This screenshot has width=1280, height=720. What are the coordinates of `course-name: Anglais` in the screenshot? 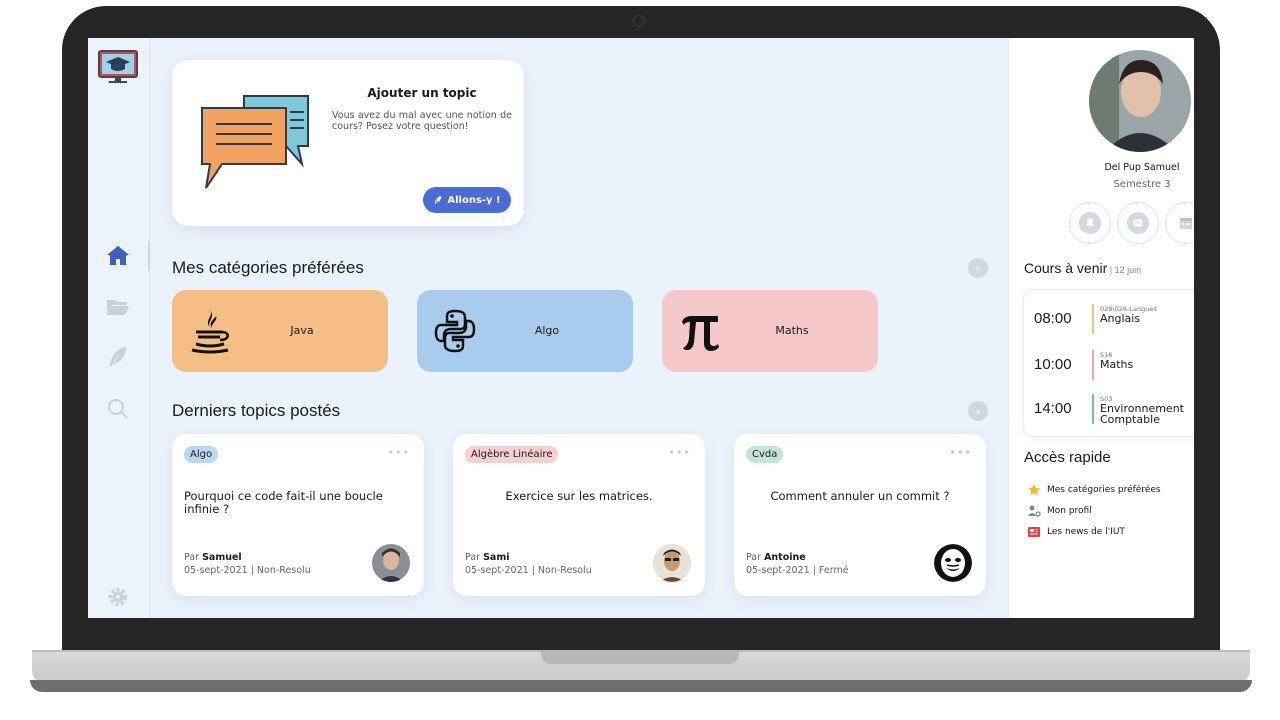 It's located at (1120, 318).